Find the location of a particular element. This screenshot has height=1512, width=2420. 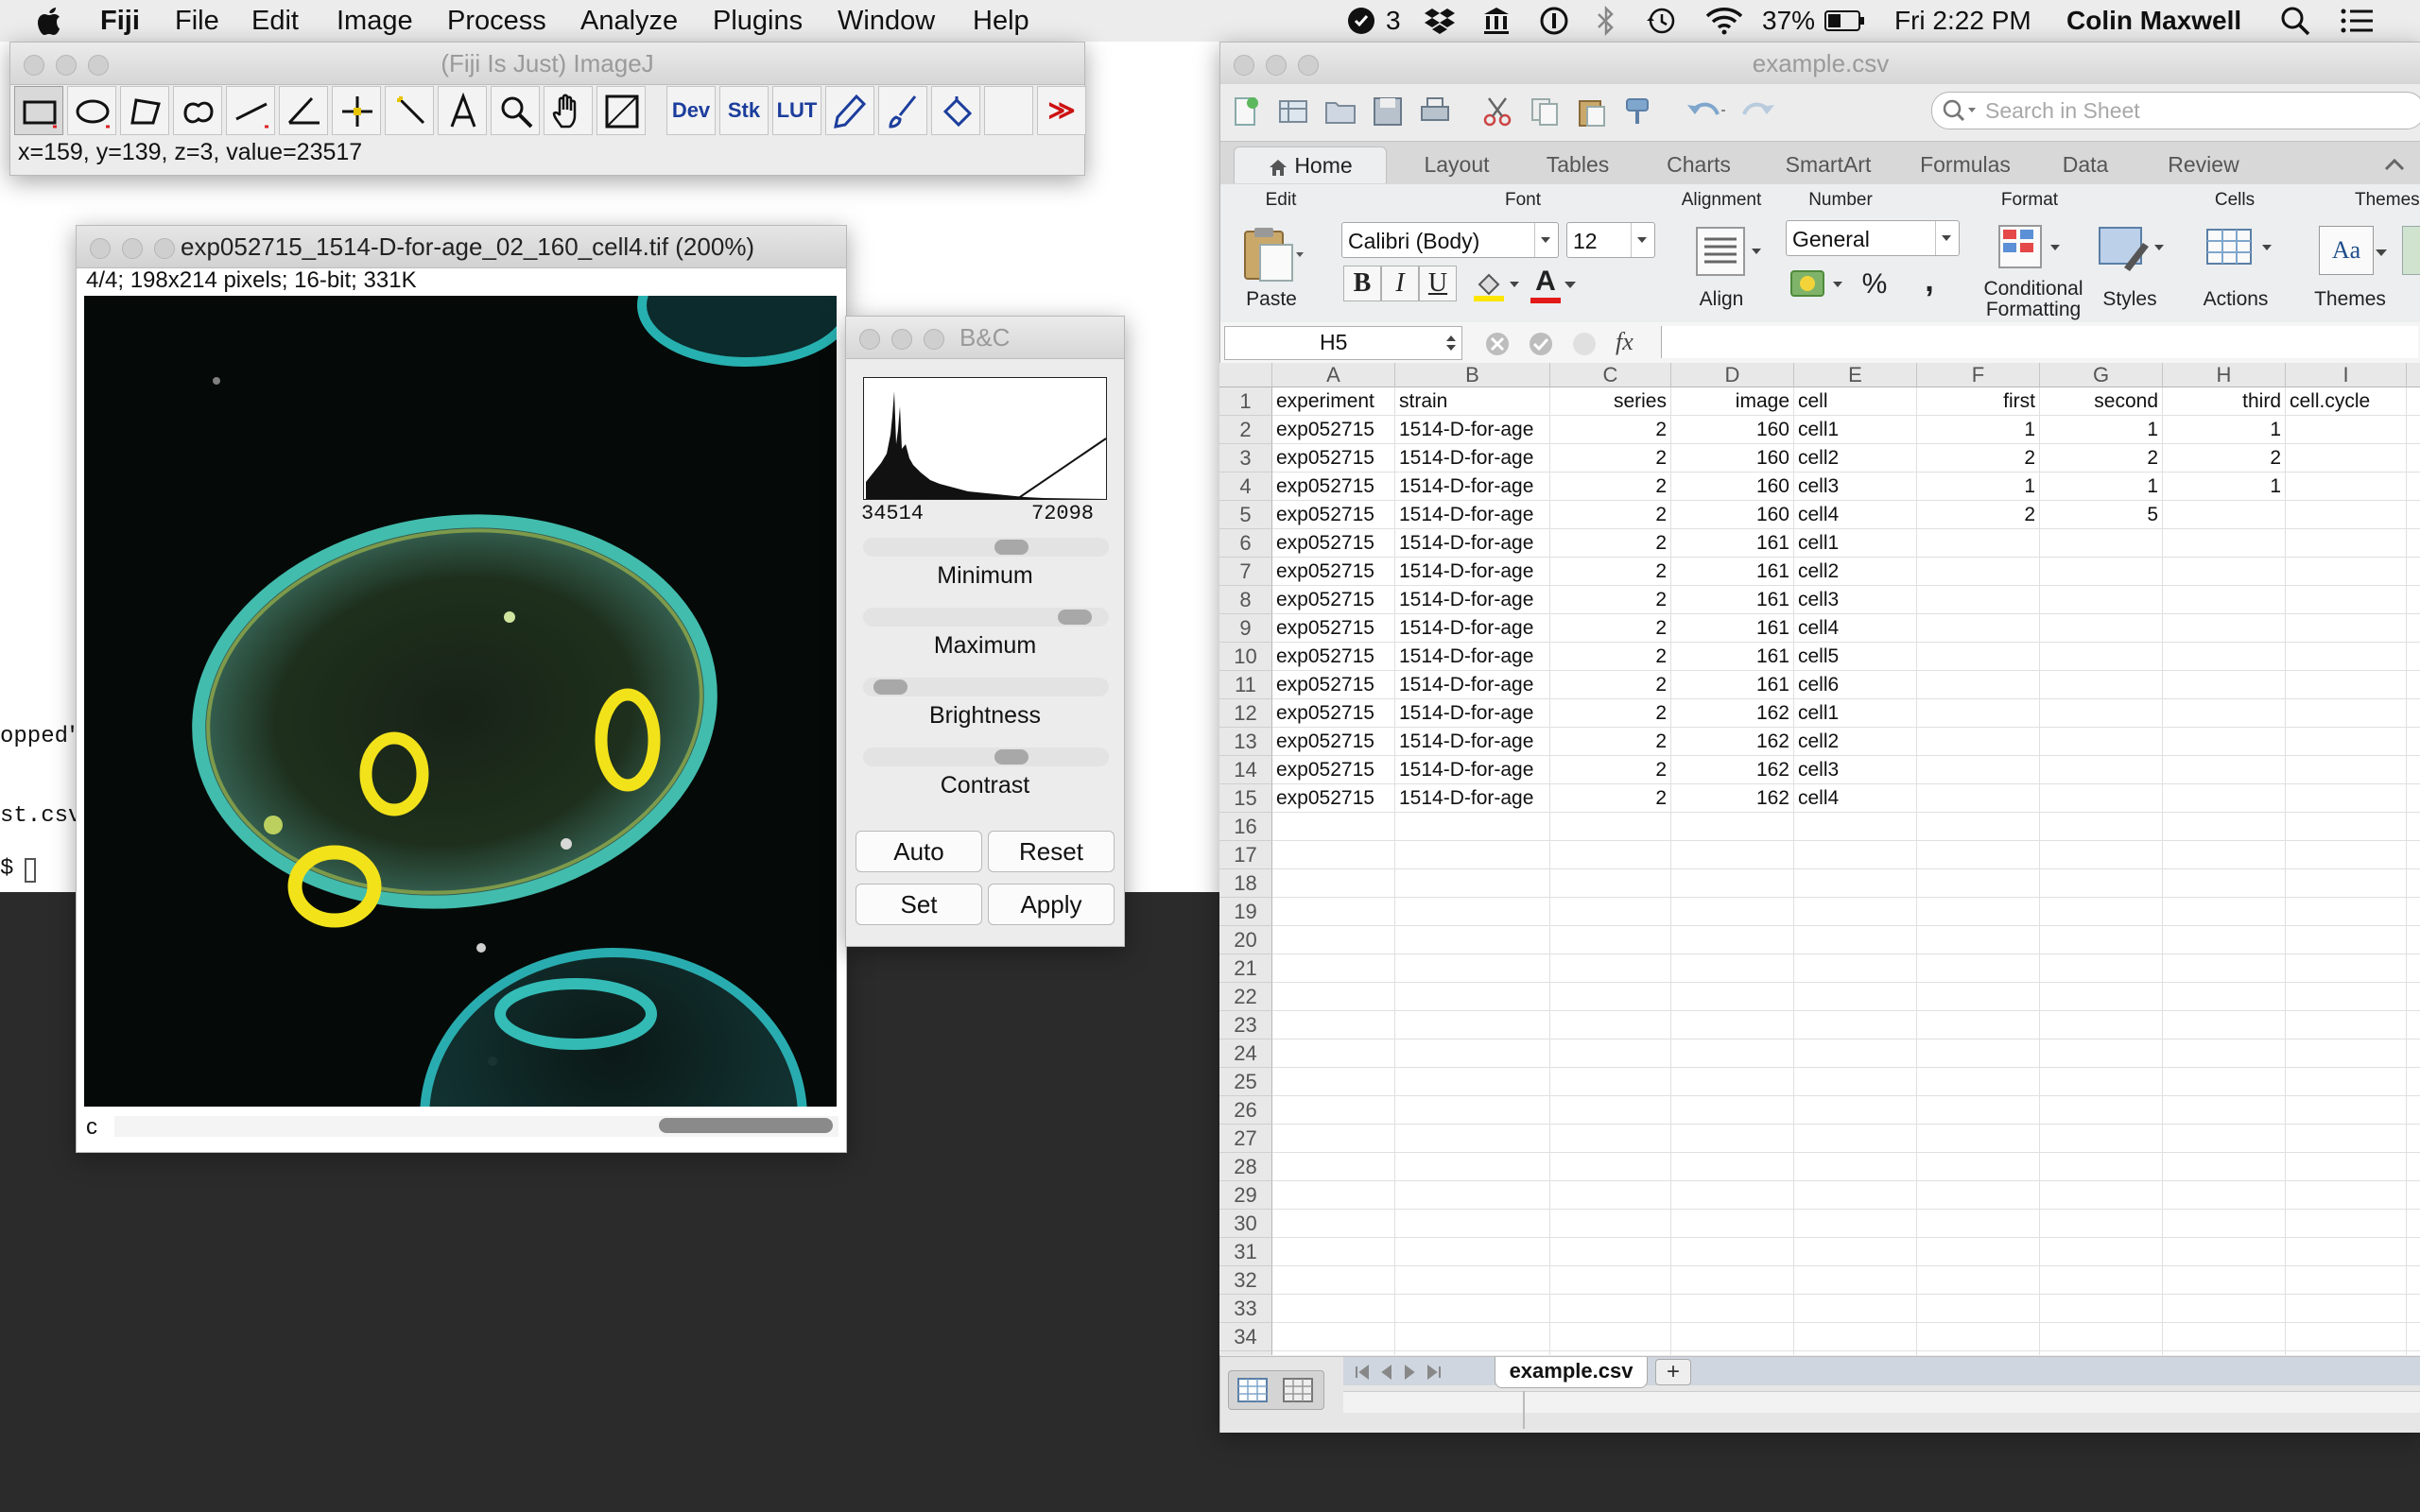

close-button is located at coordinates (870, 339).